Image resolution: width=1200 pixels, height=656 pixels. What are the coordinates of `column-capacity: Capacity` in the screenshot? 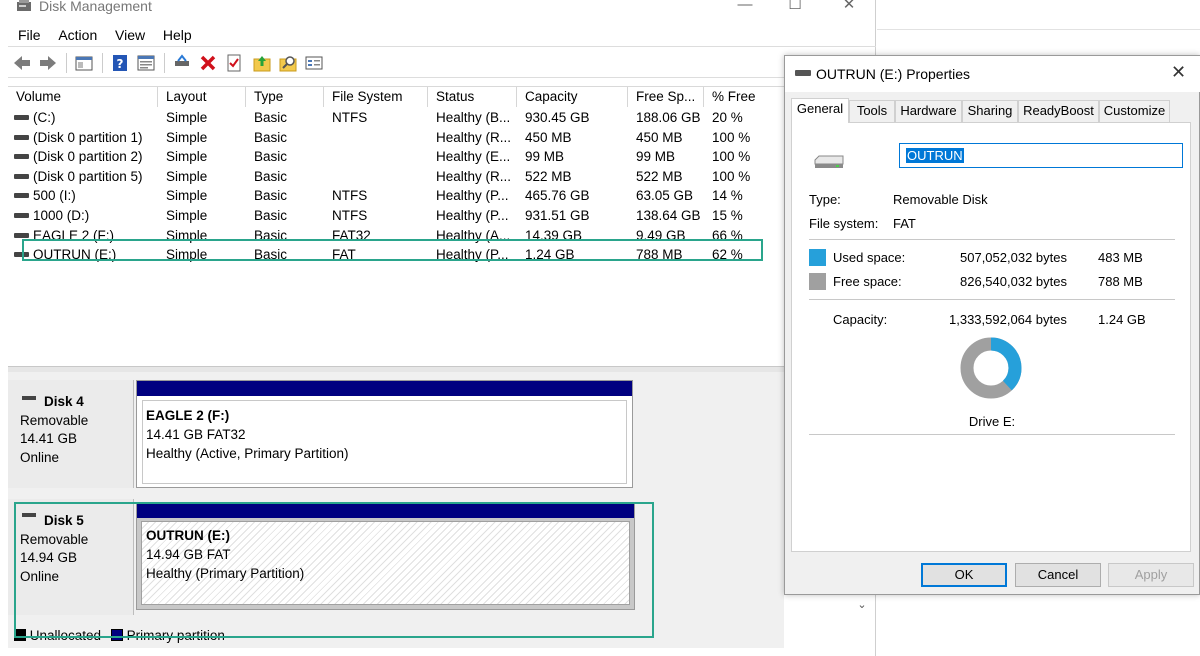 It's located at (572, 97).